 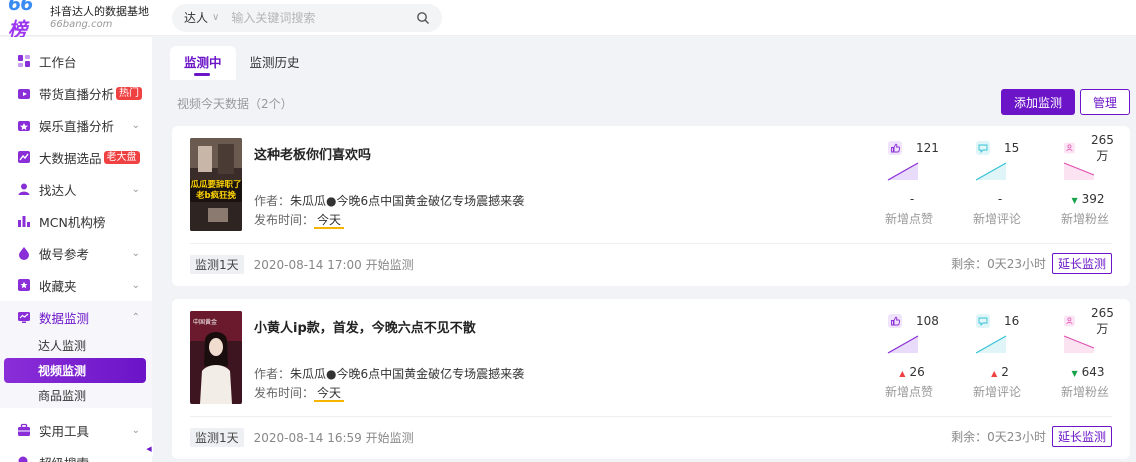 What do you see at coordinates (70, 158) in the screenshot?
I see `sidebar-item-label: 大数据选品` at bounding box center [70, 158].